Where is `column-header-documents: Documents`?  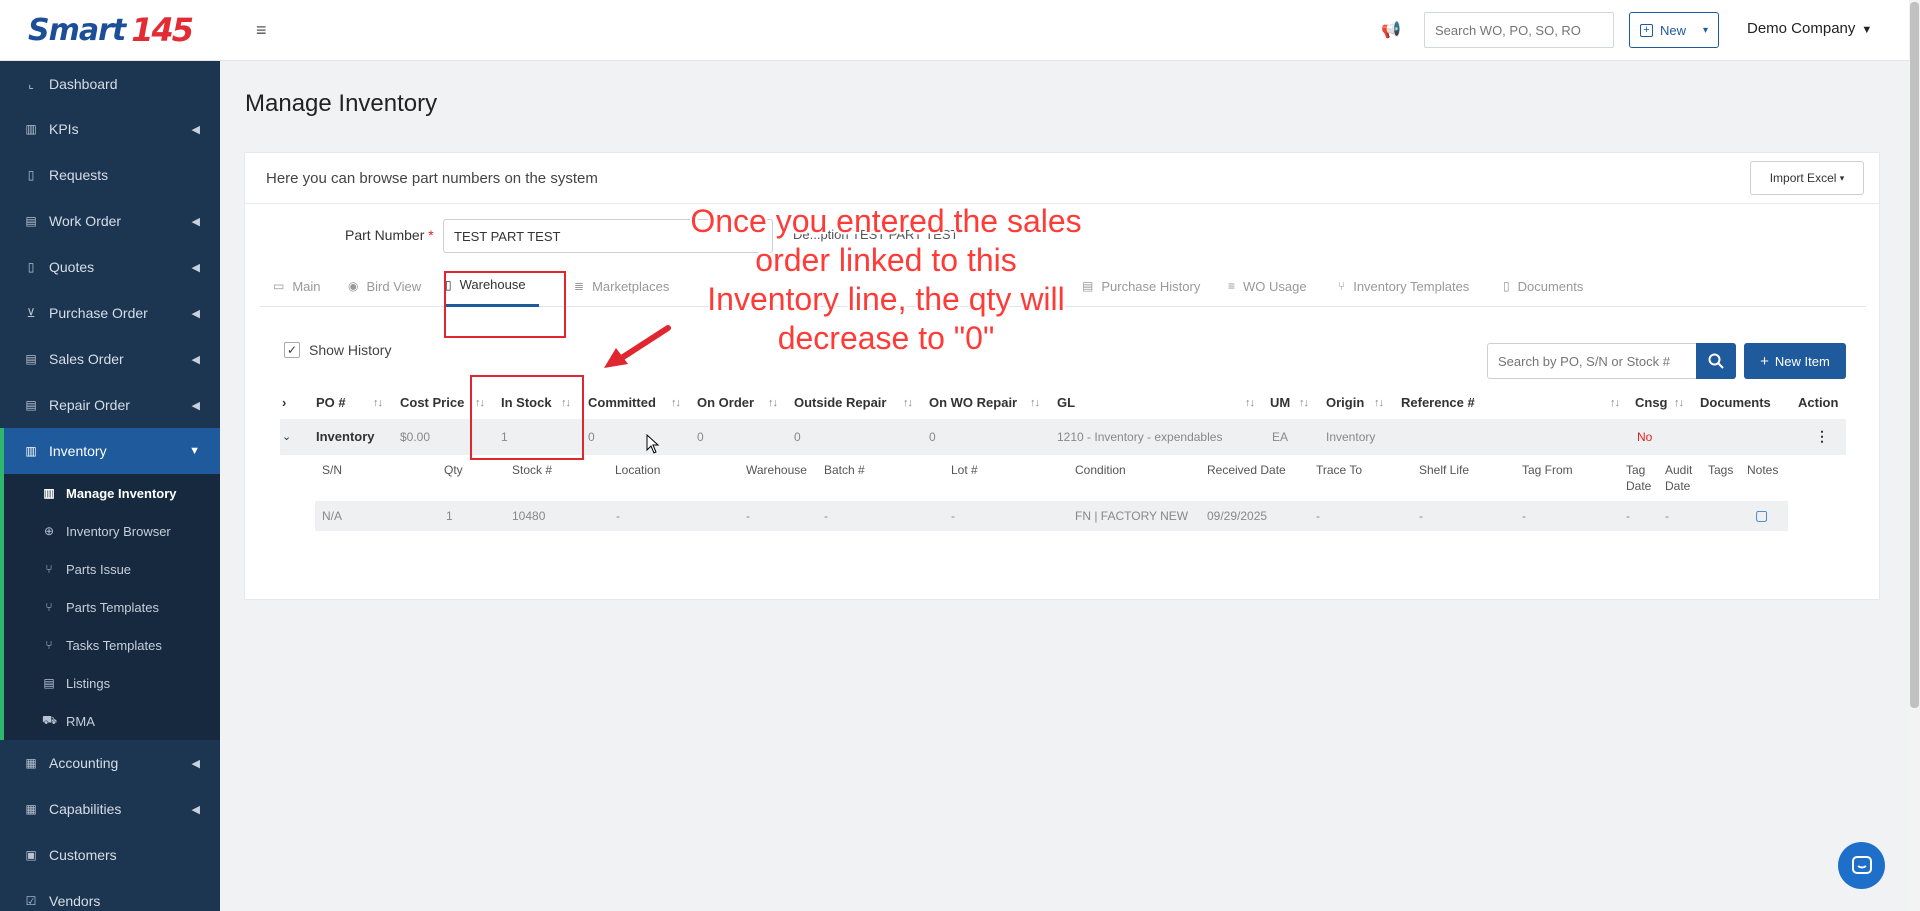
column-header-documents: Documents is located at coordinates (1735, 402).